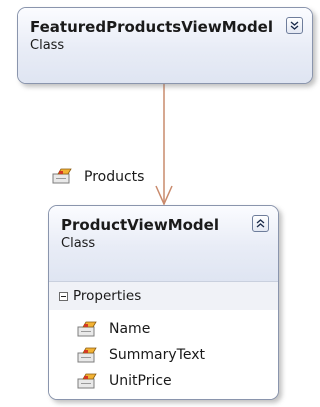  I want to click on compartment-title: Properties, so click(107, 296).